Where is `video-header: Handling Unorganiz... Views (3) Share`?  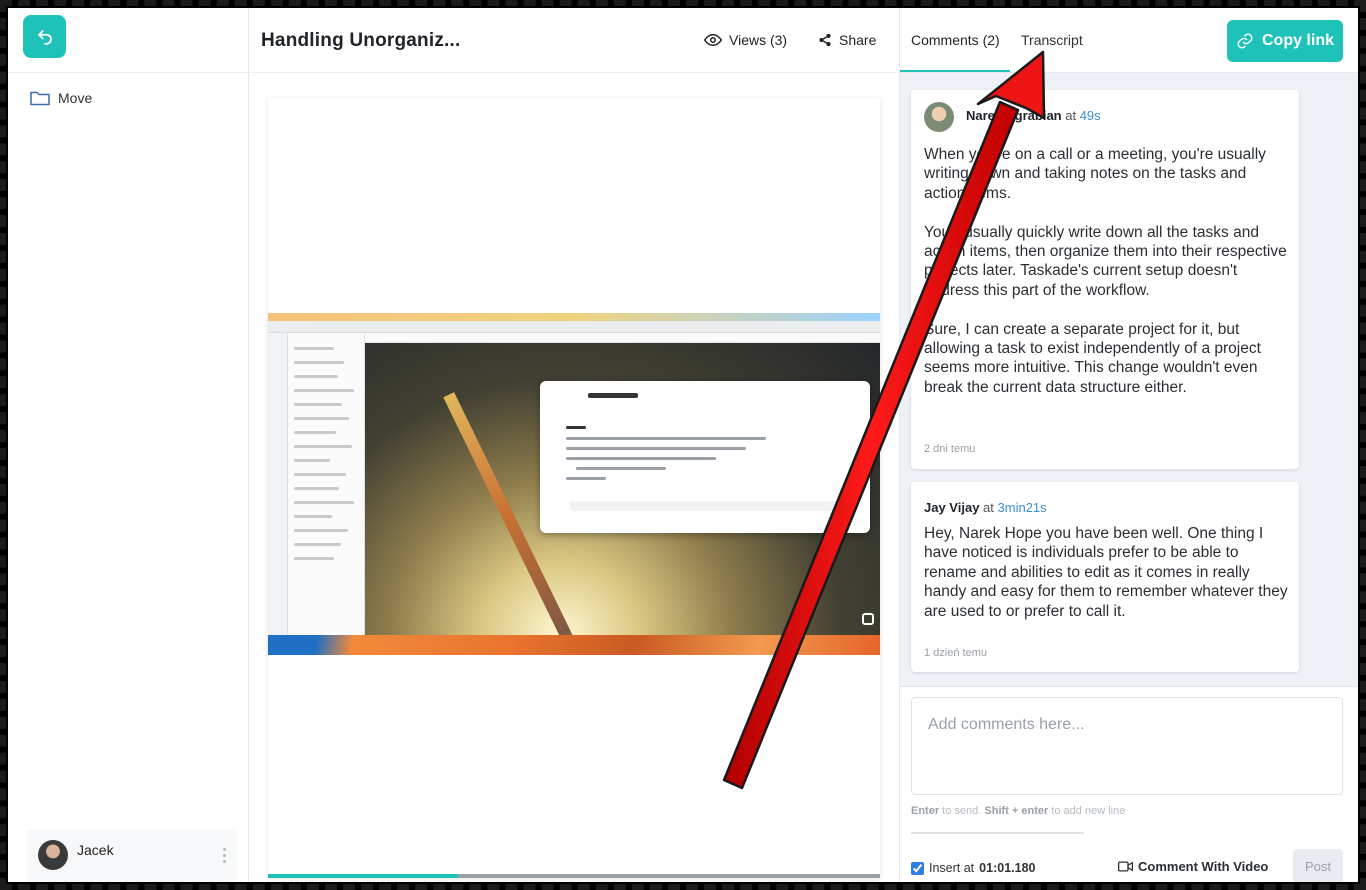 video-header: Handling Unorganiz... Views (3) Share is located at coordinates (574, 40).